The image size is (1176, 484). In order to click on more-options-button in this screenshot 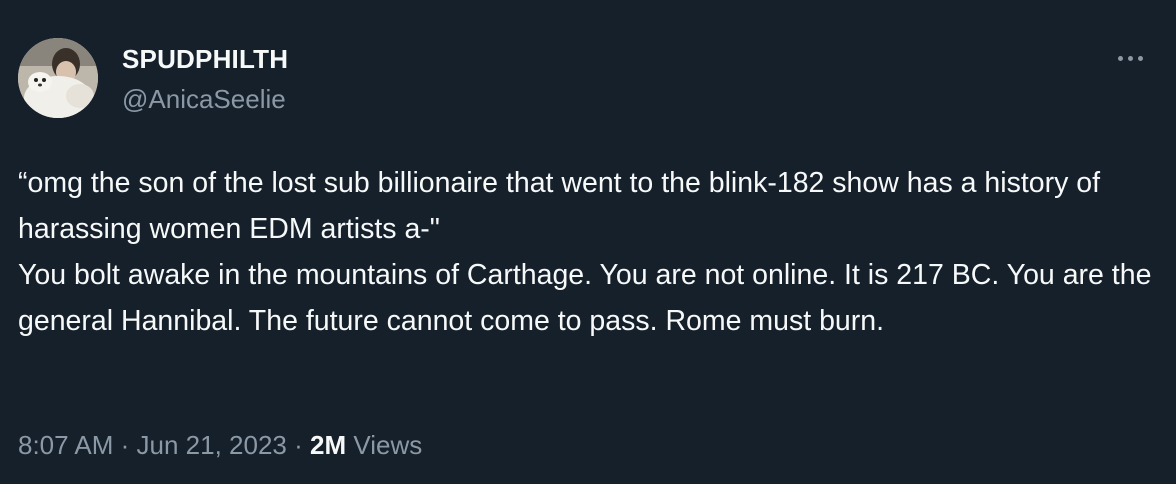, I will do `click(1130, 58)`.